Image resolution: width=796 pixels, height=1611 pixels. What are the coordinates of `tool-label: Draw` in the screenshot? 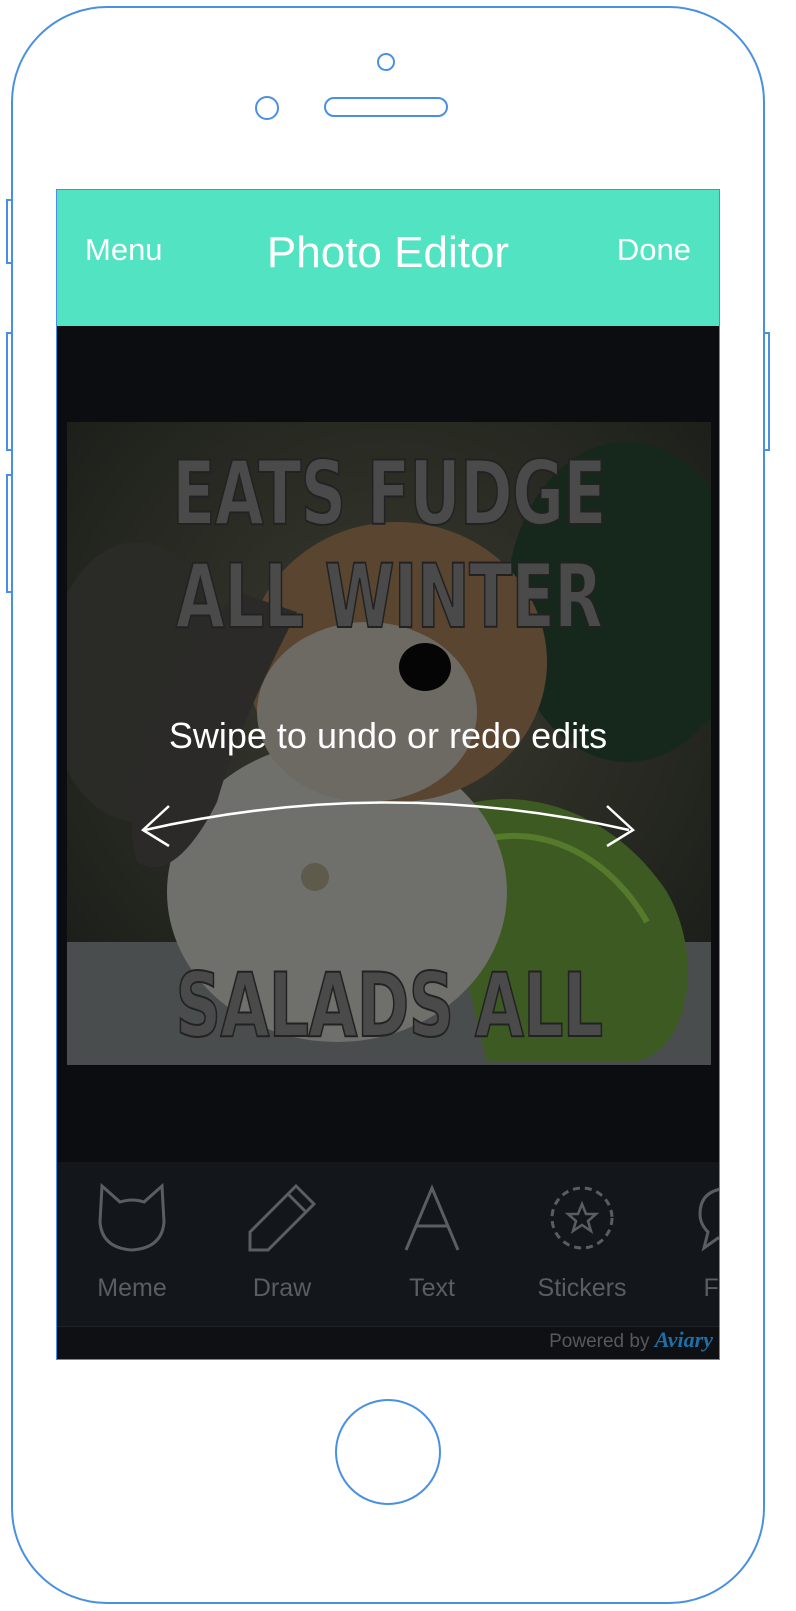 It's located at (282, 1288).